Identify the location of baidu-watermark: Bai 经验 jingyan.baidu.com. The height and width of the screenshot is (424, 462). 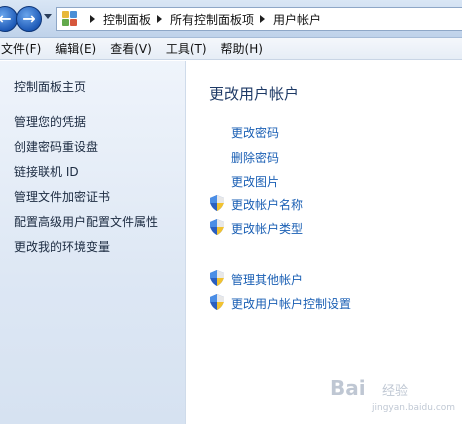
(395, 395).